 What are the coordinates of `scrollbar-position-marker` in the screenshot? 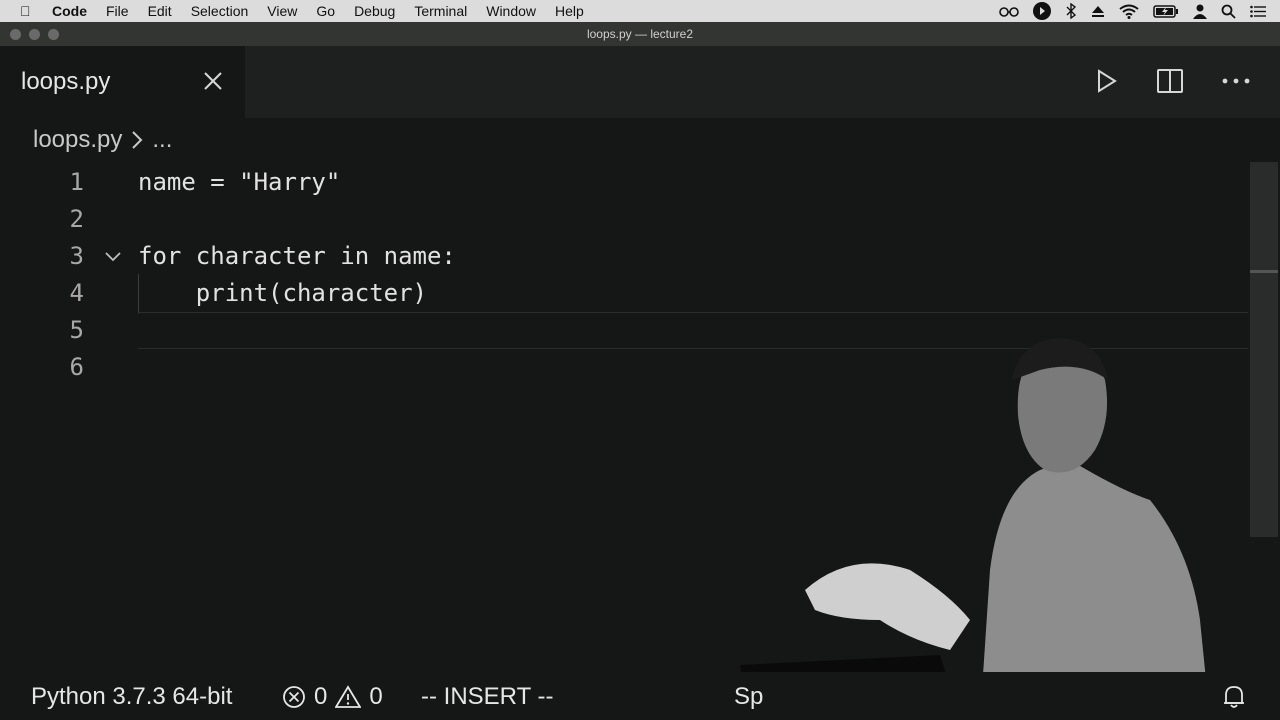 It's located at (1264, 271).